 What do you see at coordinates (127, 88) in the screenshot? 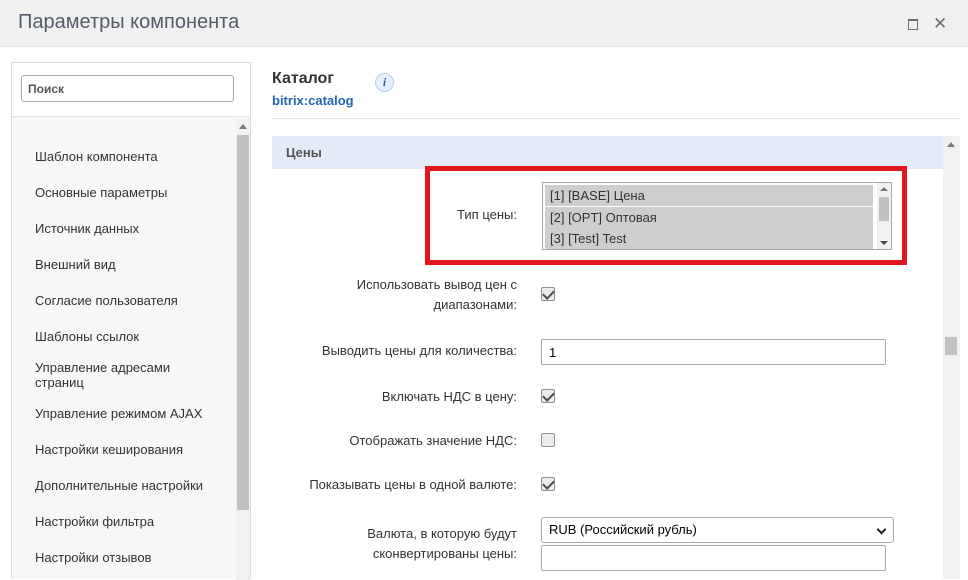
I see `search-input` at bounding box center [127, 88].